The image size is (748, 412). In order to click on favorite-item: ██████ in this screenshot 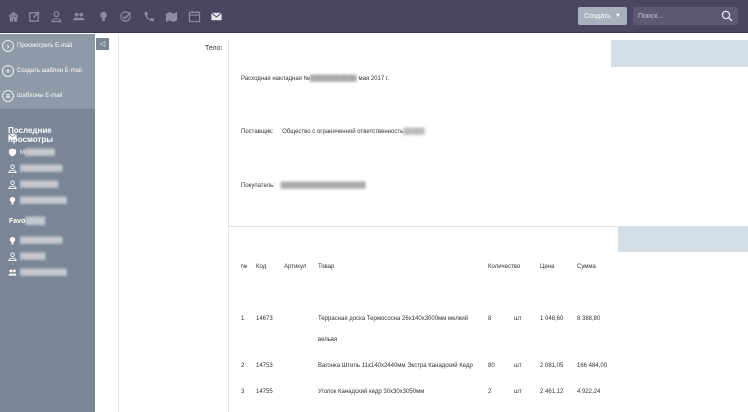, I will do `click(47, 257)`.